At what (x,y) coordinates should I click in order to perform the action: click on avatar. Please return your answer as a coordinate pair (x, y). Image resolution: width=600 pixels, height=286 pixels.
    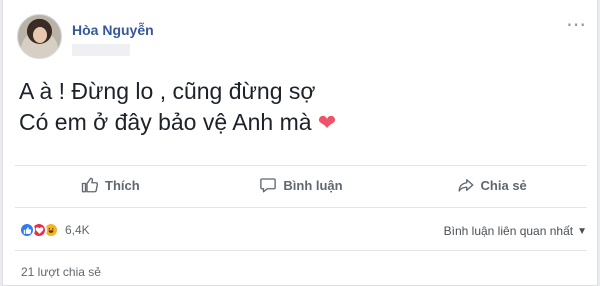
    Looking at the image, I should click on (39, 36).